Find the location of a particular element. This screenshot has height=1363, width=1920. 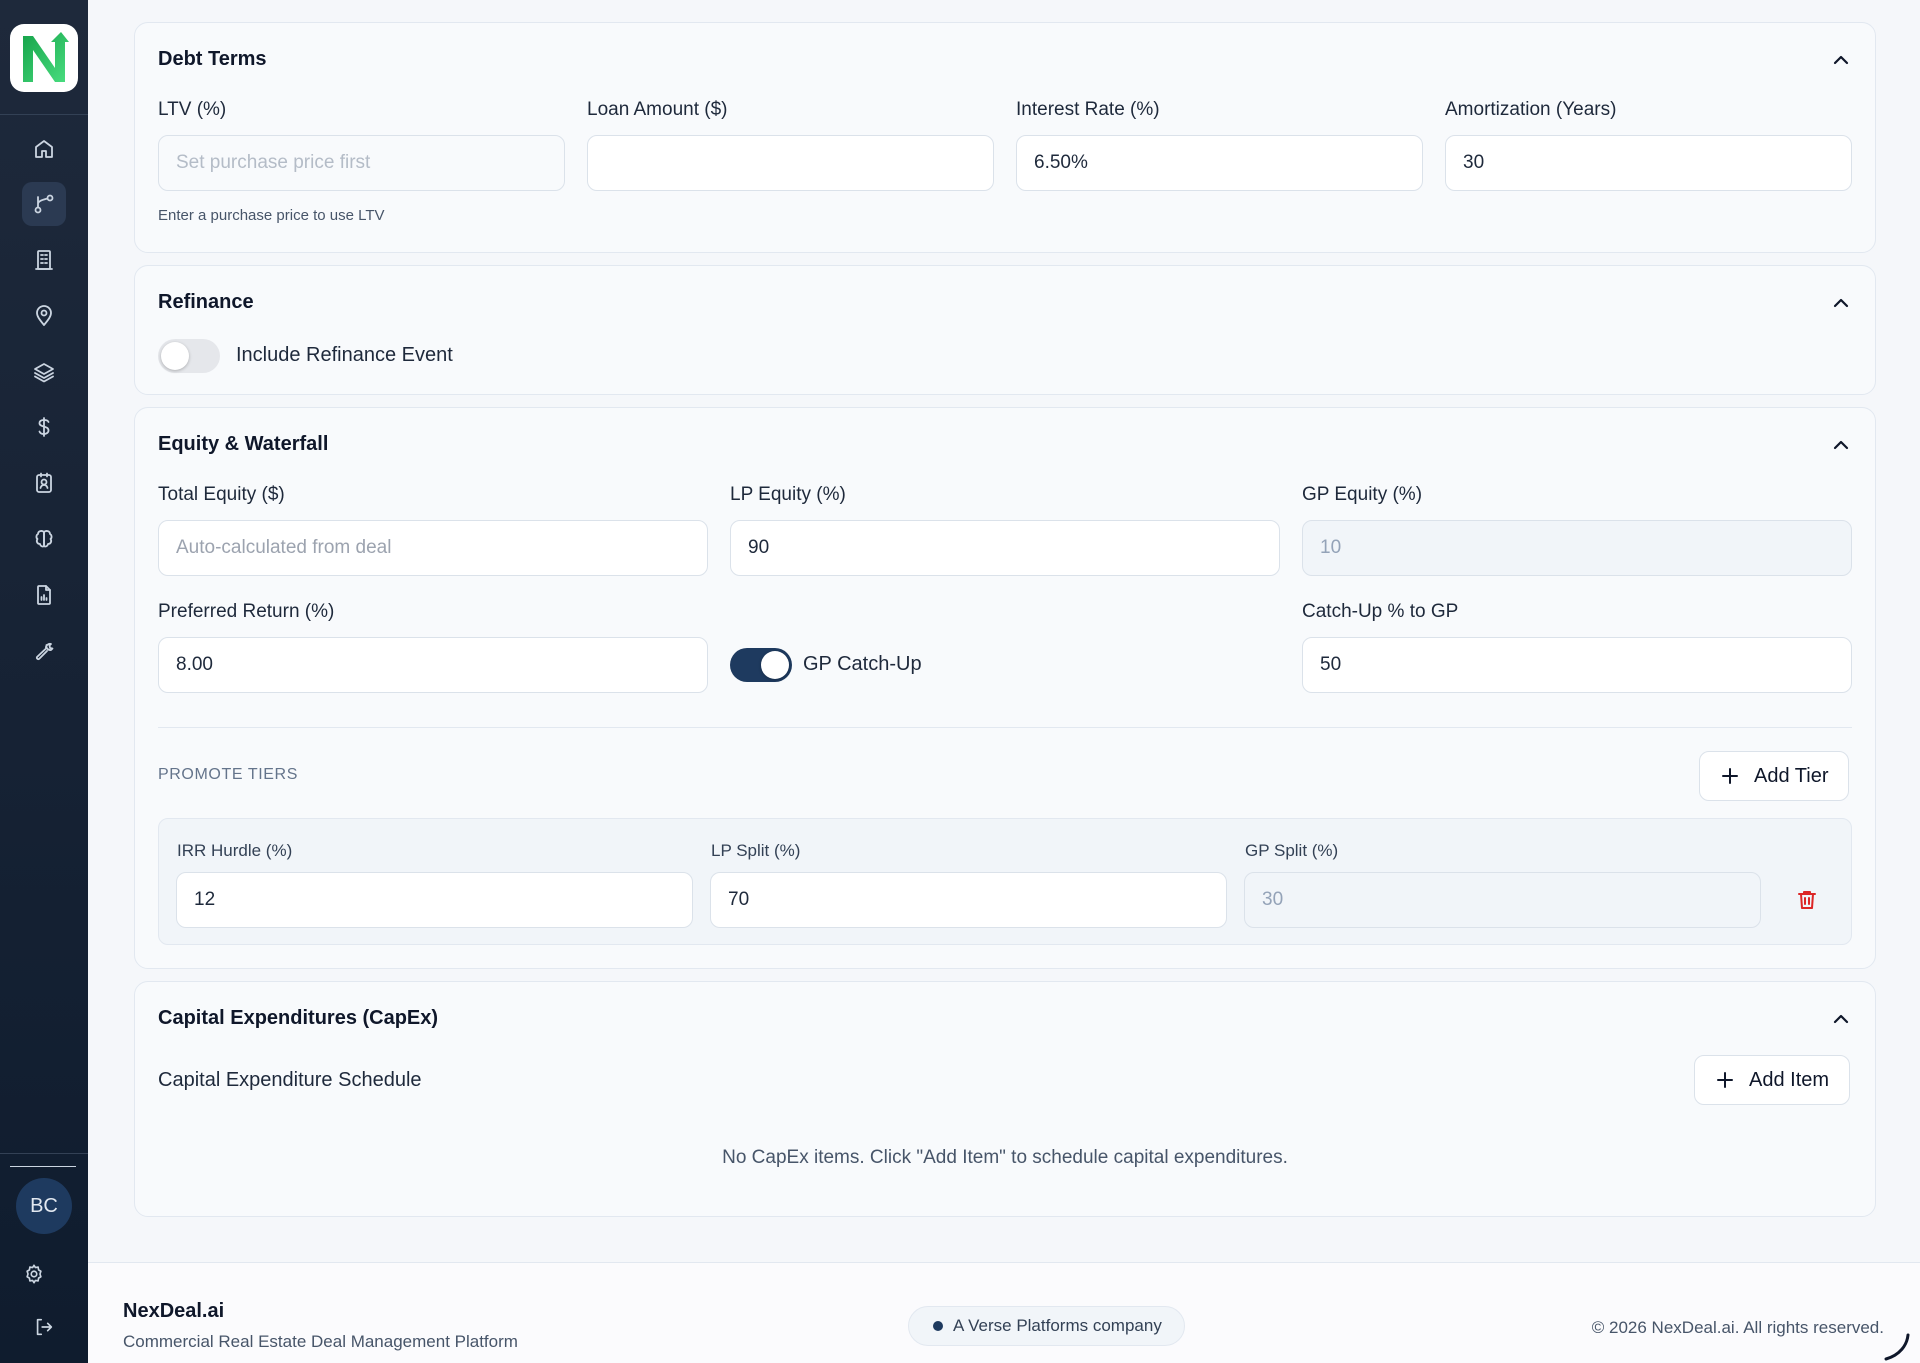

trash-icon is located at coordinates (1807, 900).